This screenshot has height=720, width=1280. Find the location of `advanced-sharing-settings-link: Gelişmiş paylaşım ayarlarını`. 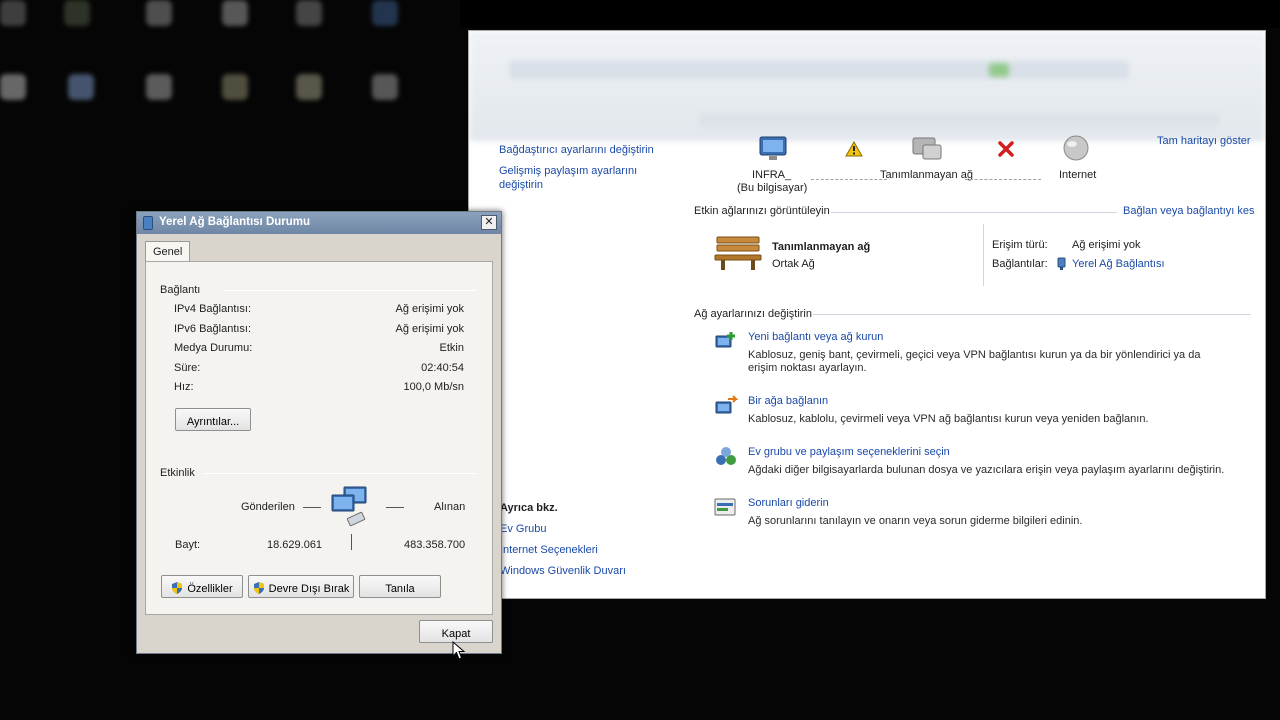

advanced-sharing-settings-link: Gelişmiş paylaşım ayarlarını is located at coordinates (568, 171).